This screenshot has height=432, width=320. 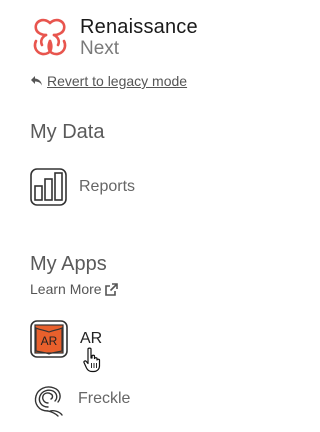 I want to click on section-title-my-data: My Data, so click(x=67, y=132).